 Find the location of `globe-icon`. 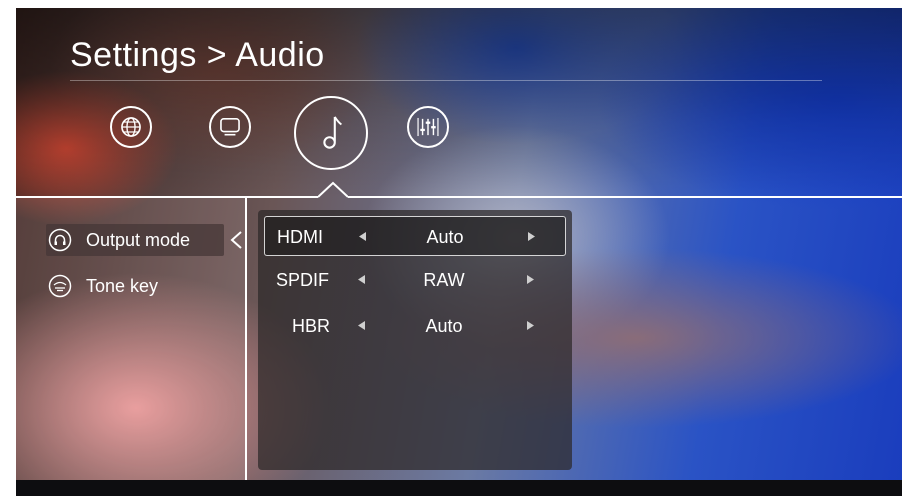

globe-icon is located at coordinates (131, 127).